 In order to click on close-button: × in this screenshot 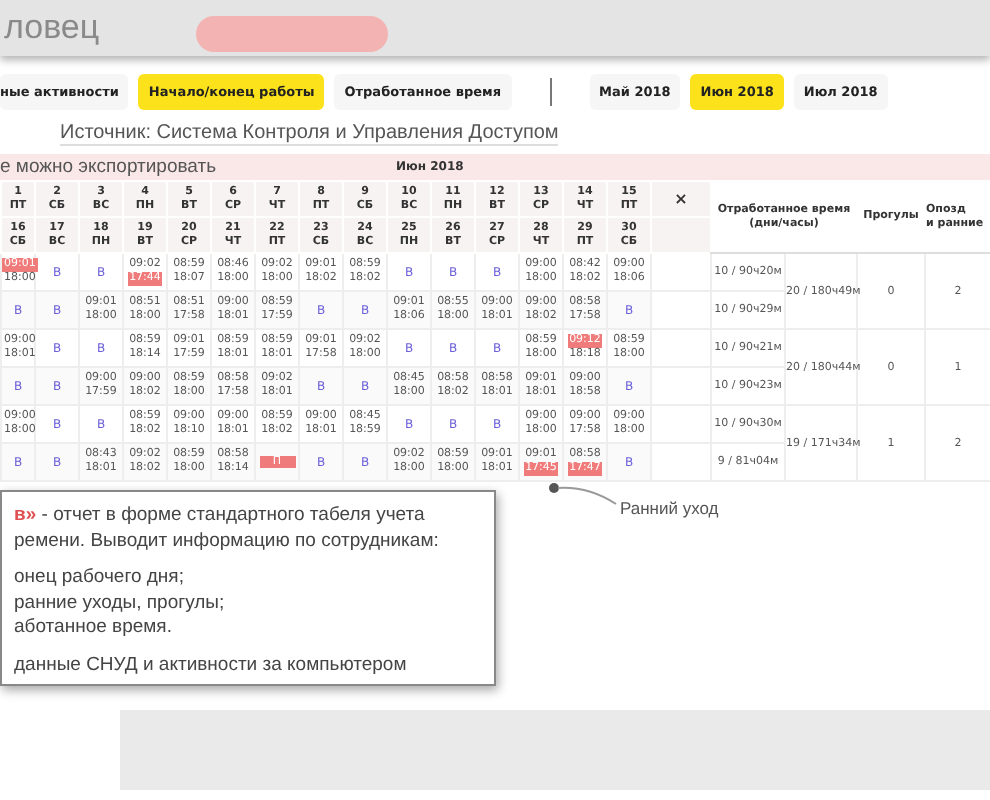, I will do `click(681, 199)`.